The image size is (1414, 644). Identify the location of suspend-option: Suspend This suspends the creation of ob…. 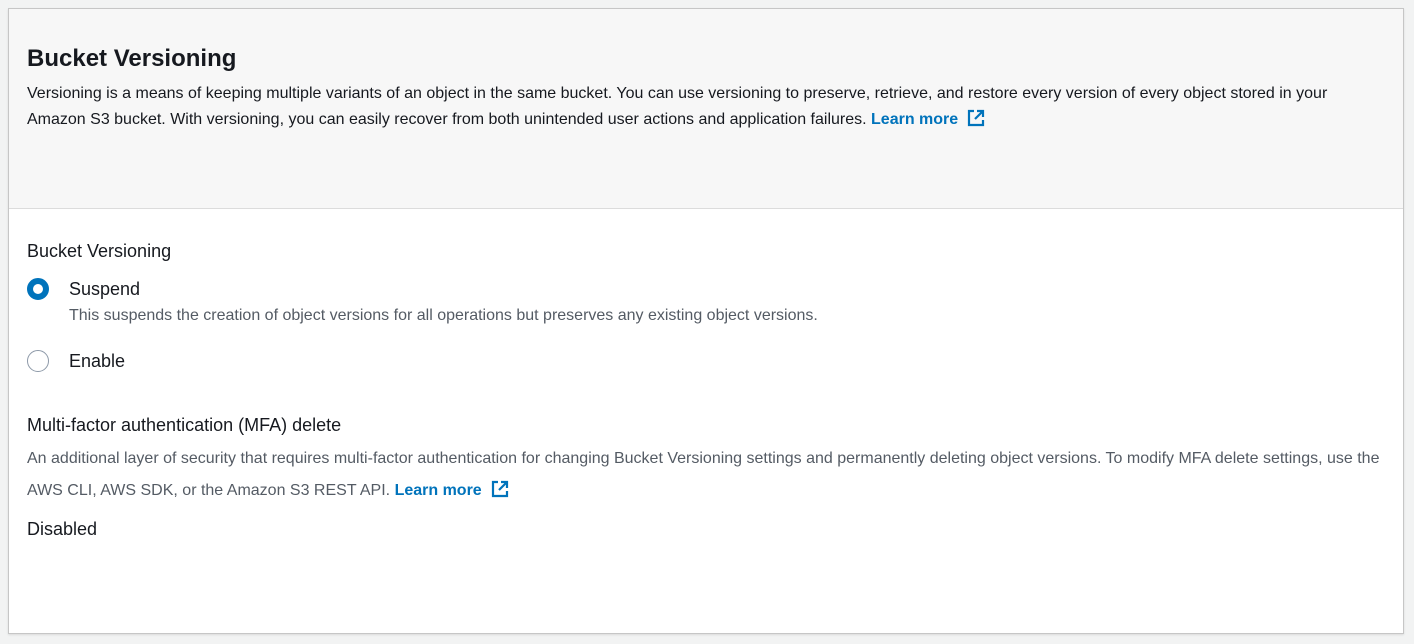
(706, 302).